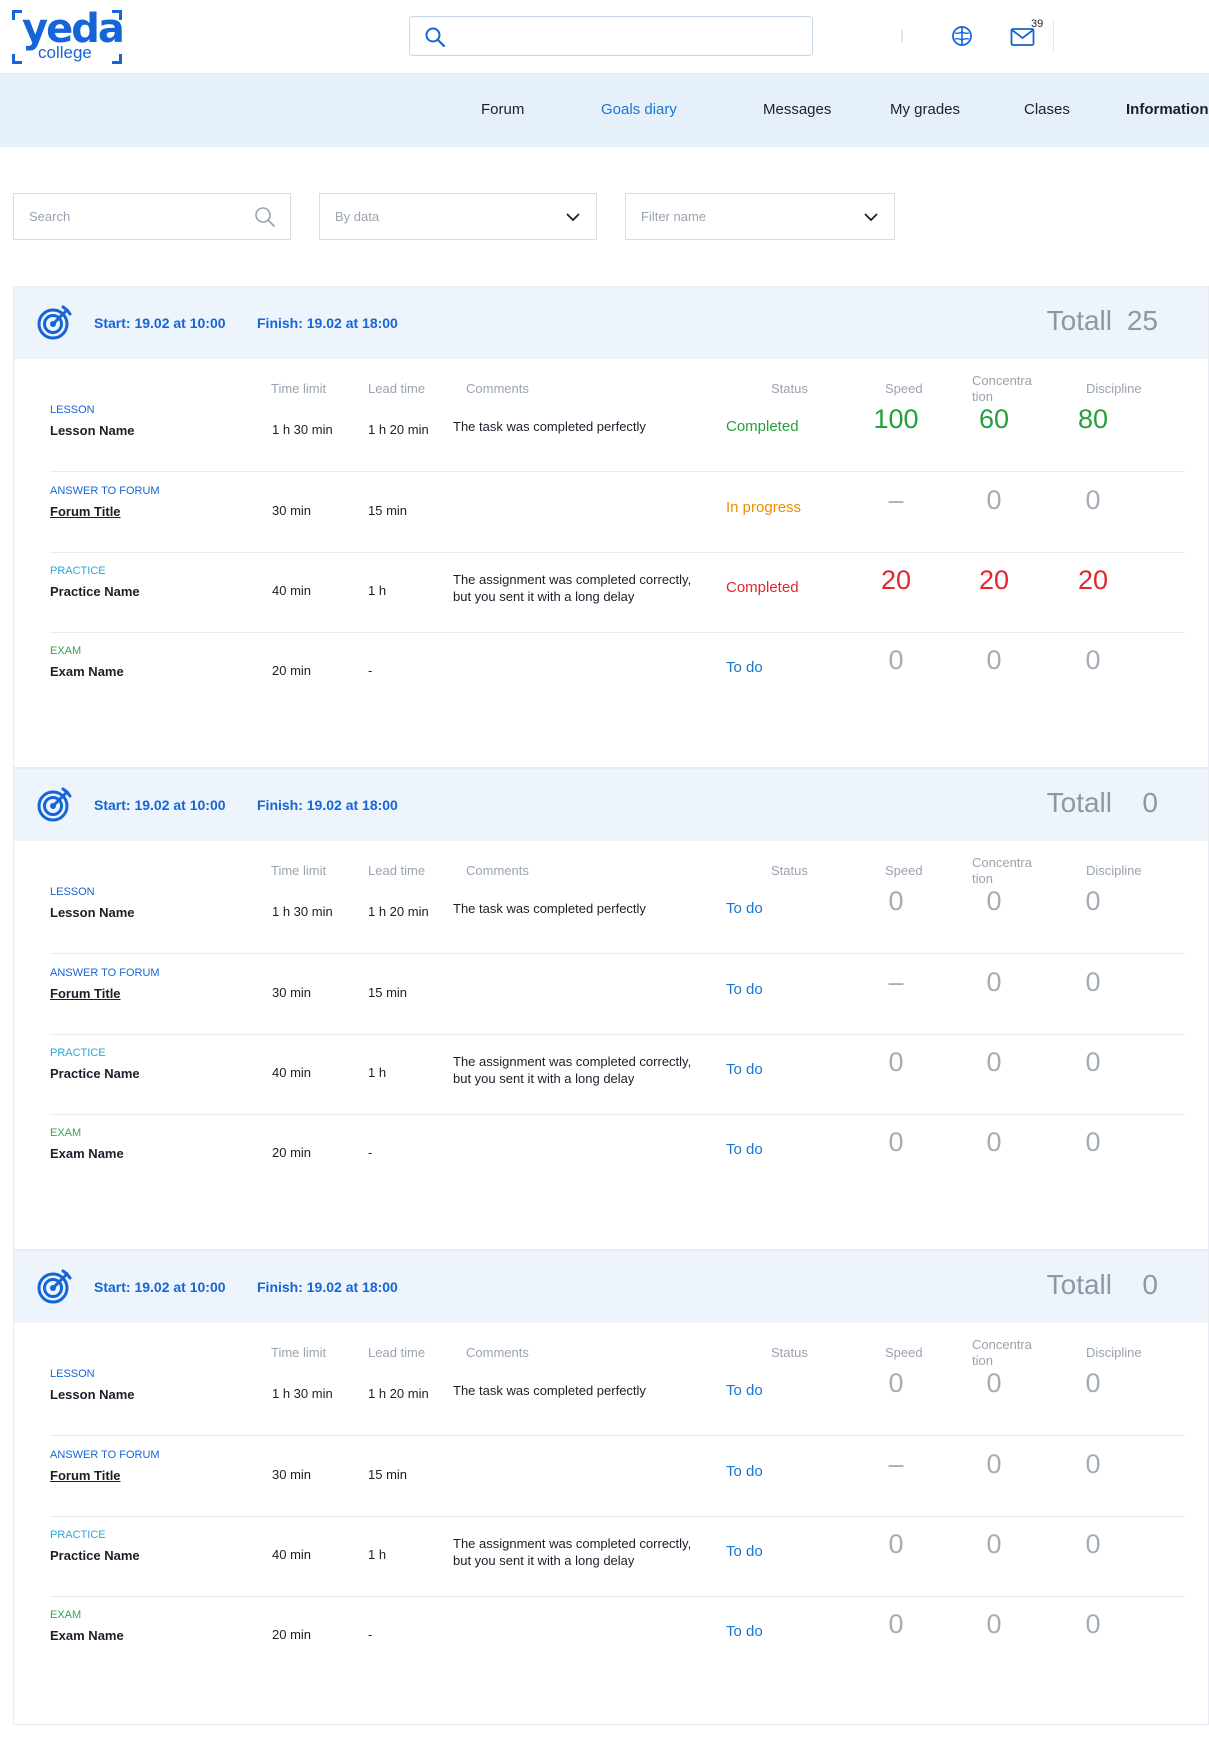 The height and width of the screenshot is (1750, 1209). Describe the element at coordinates (92, 430) in the screenshot. I see `task-name: Lesson Name` at that location.